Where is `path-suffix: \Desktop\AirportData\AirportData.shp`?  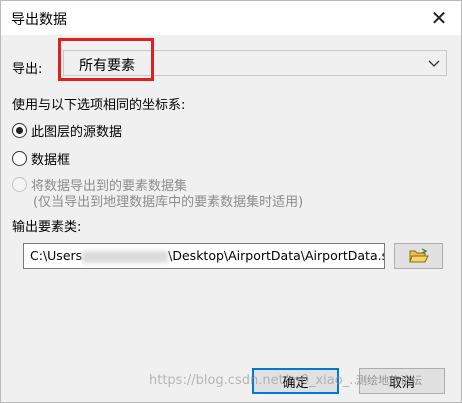
path-suffix: \Desktop\AirportData\AirportData.shp is located at coordinates (276, 255).